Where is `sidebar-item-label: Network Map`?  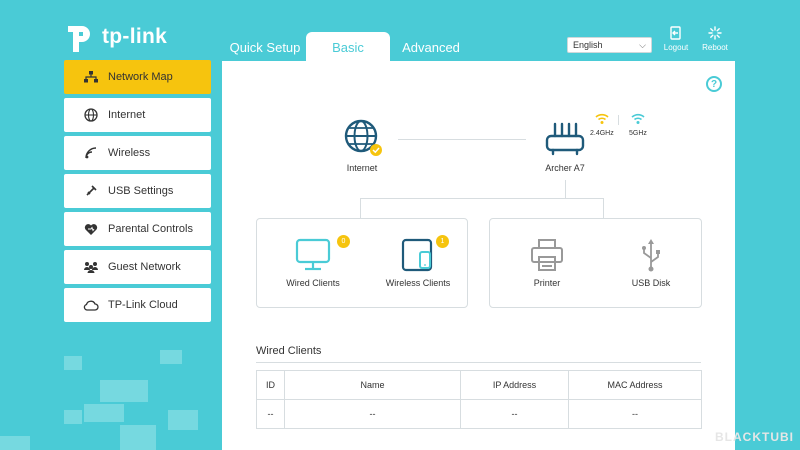 sidebar-item-label: Network Map is located at coordinates (140, 77).